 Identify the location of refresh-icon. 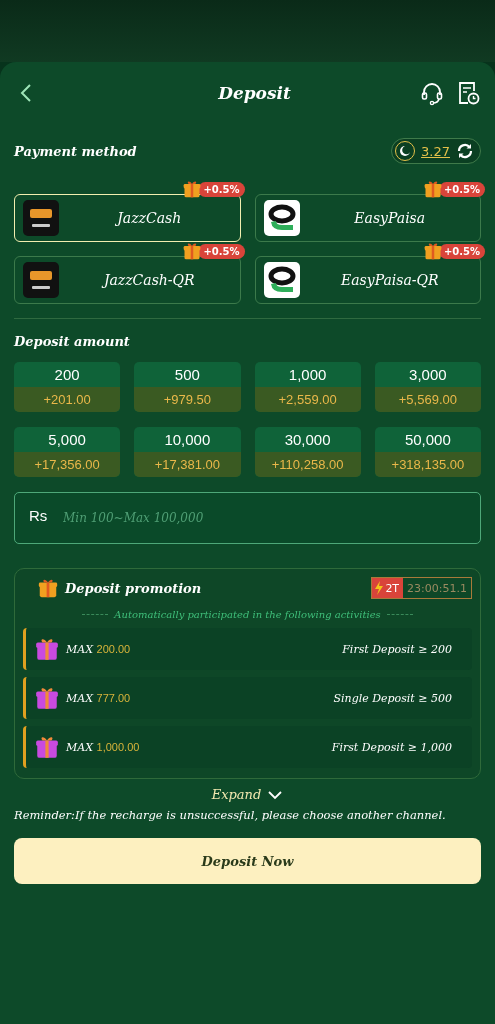
(465, 151).